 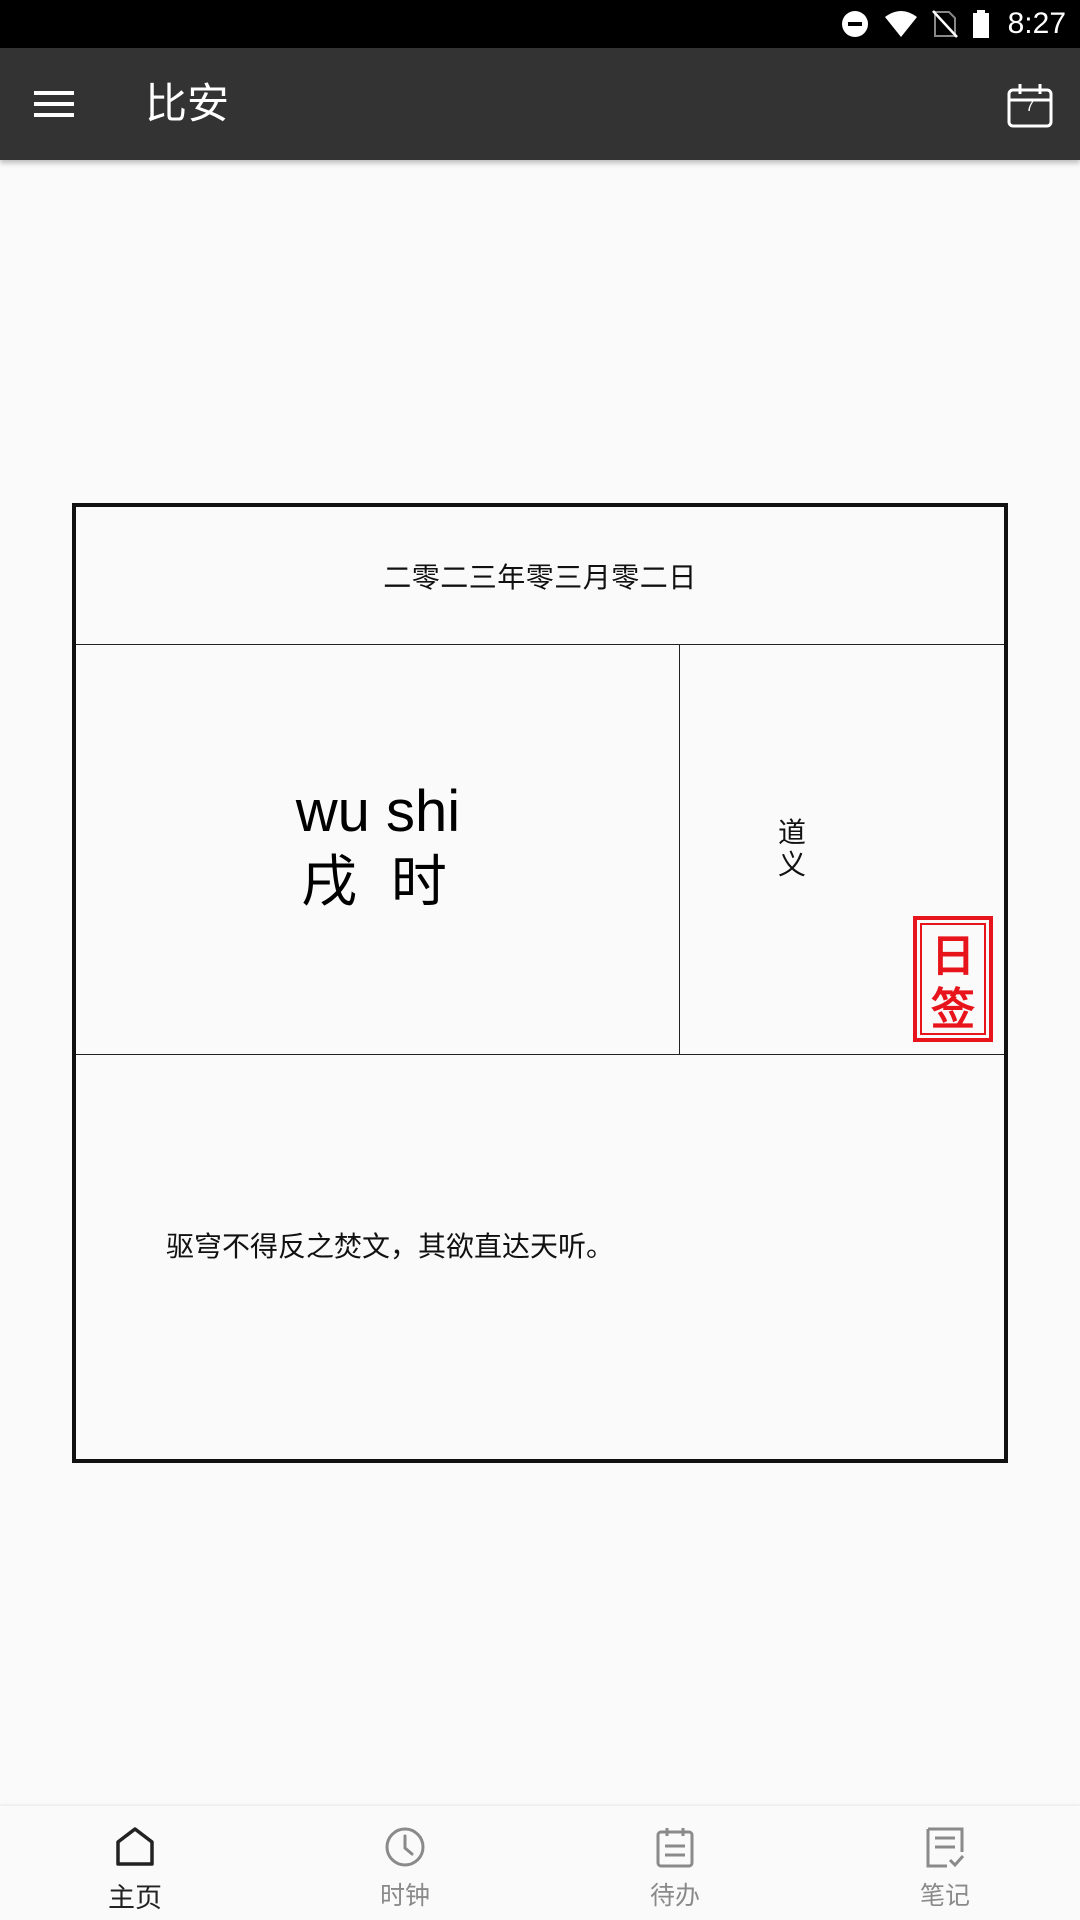 What do you see at coordinates (187, 103) in the screenshot?
I see `app-title: 比安` at bounding box center [187, 103].